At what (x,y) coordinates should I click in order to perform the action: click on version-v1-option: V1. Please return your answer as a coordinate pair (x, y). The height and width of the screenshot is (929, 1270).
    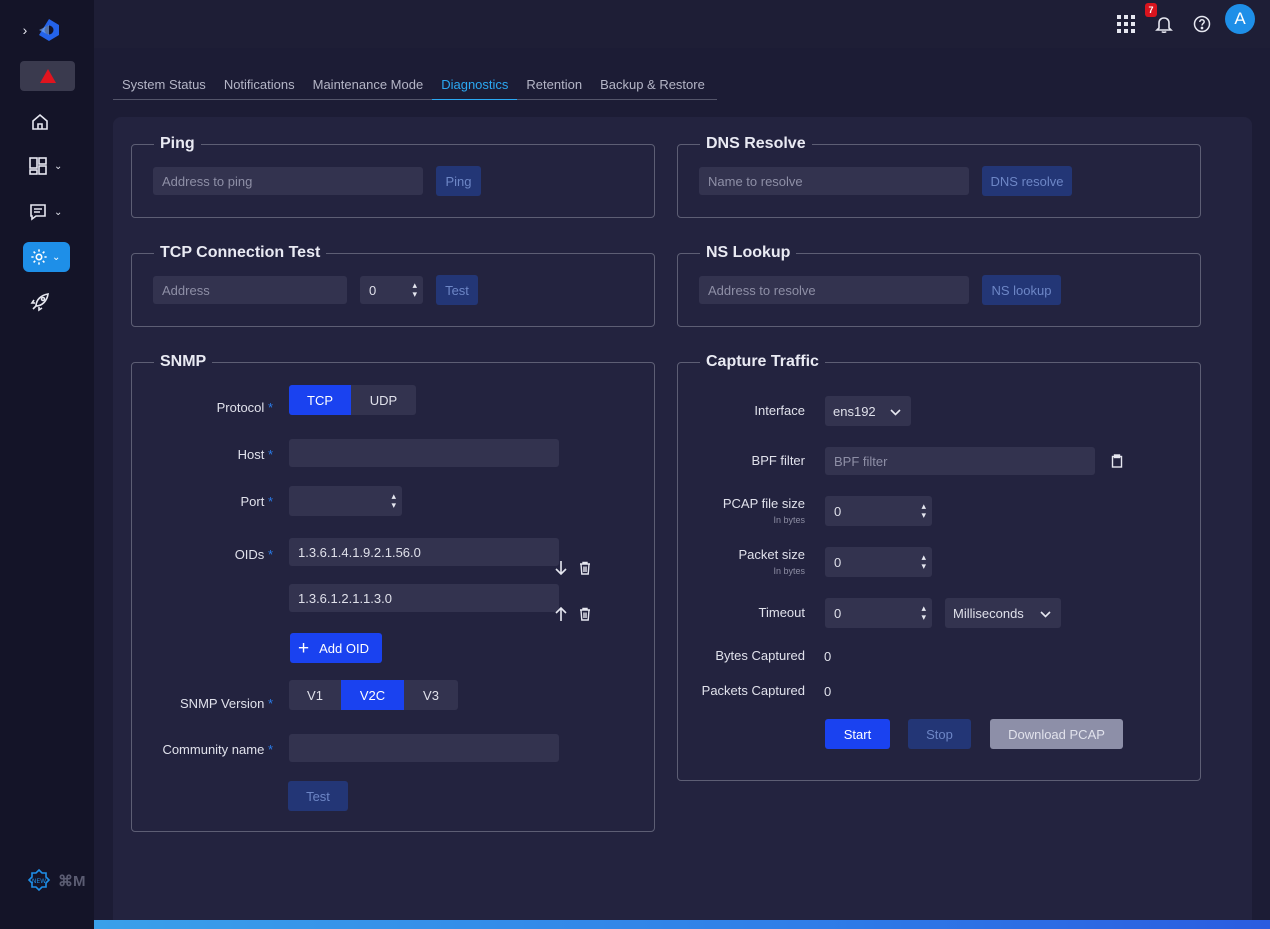
    Looking at the image, I should click on (315, 695).